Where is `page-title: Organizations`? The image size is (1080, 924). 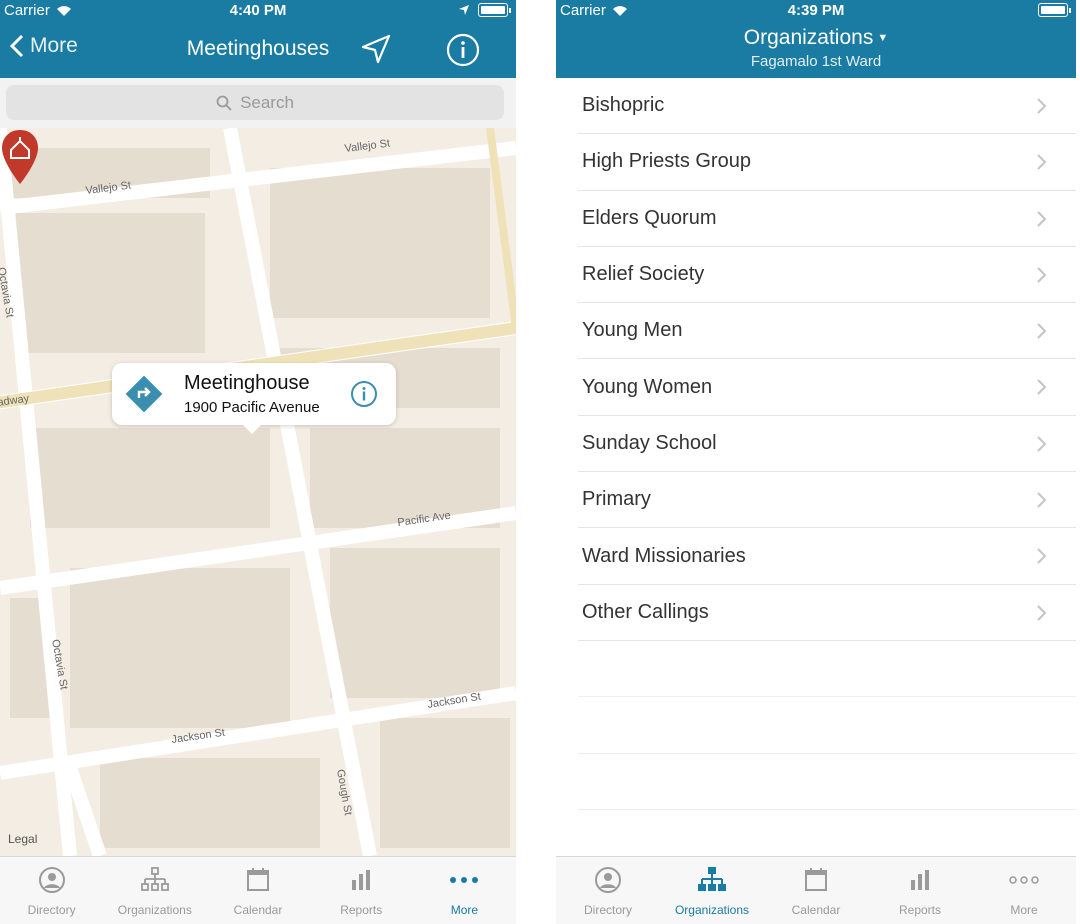 page-title: Organizations is located at coordinates (808, 37).